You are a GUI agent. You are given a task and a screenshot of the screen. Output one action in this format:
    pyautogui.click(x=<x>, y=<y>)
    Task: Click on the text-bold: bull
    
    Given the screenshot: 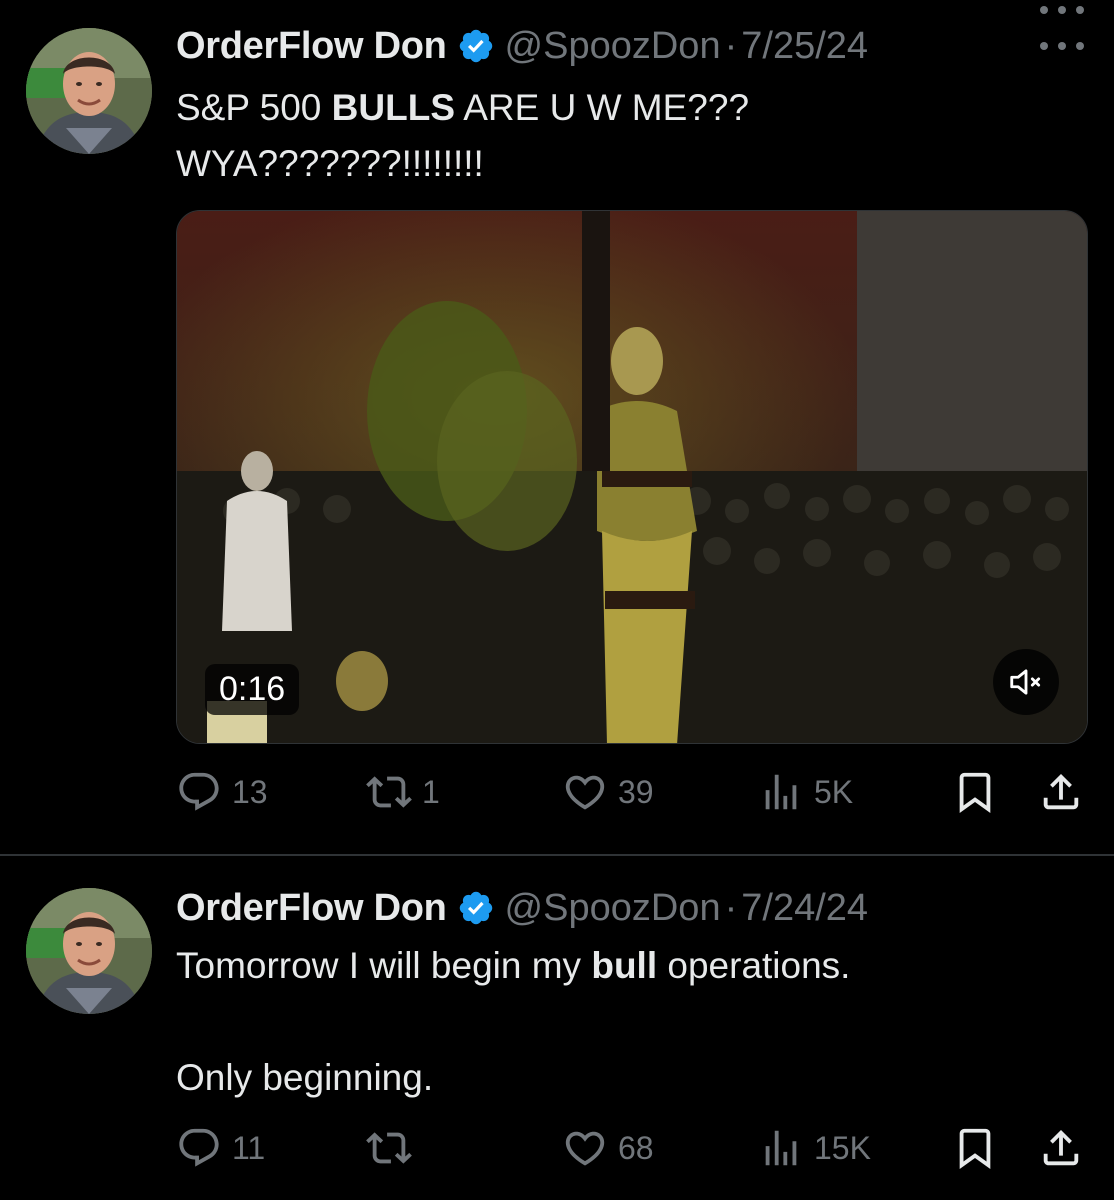 What is the action you would take?
    pyautogui.click(x=624, y=965)
    